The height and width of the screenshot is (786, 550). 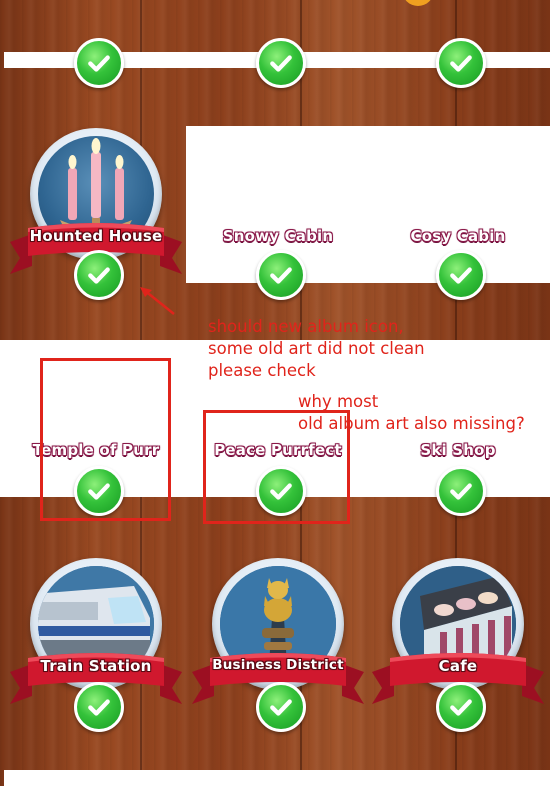 I want to click on album-card: Cafe, so click(x=458, y=658).